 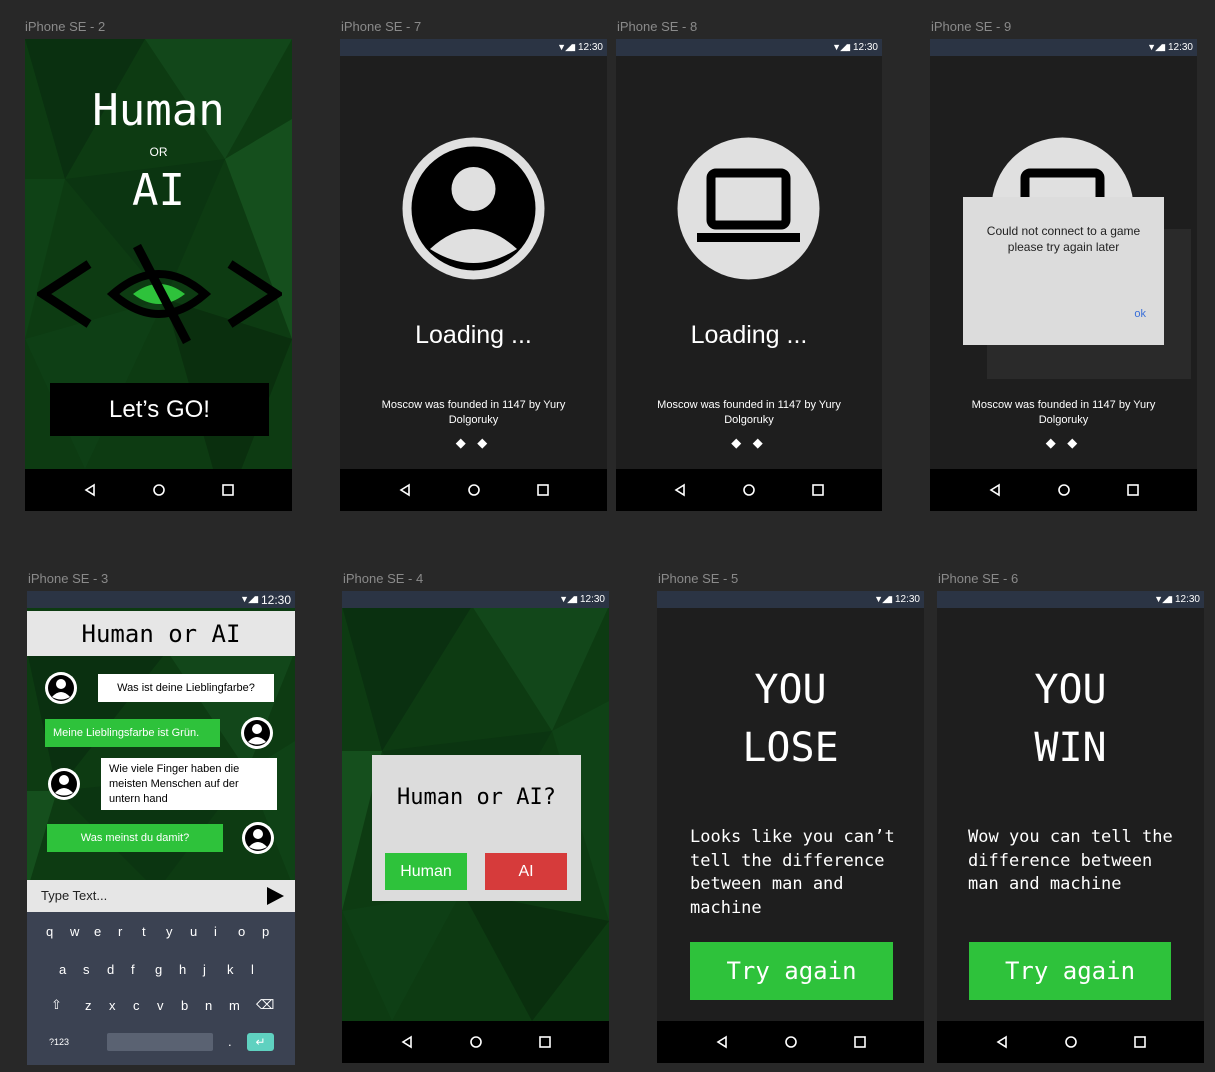 What do you see at coordinates (193, 931) in the screenshot?
I see `keyboard-key: u` at bounding box center [193, 931].